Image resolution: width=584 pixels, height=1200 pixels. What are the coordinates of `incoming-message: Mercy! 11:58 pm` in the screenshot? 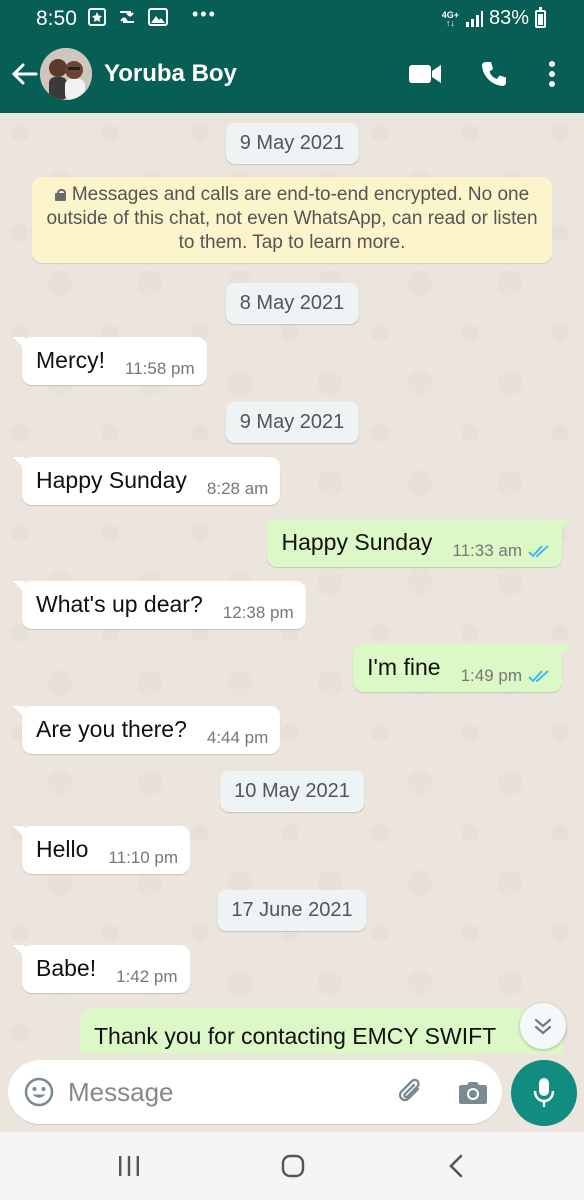 It's located at (110, 361).